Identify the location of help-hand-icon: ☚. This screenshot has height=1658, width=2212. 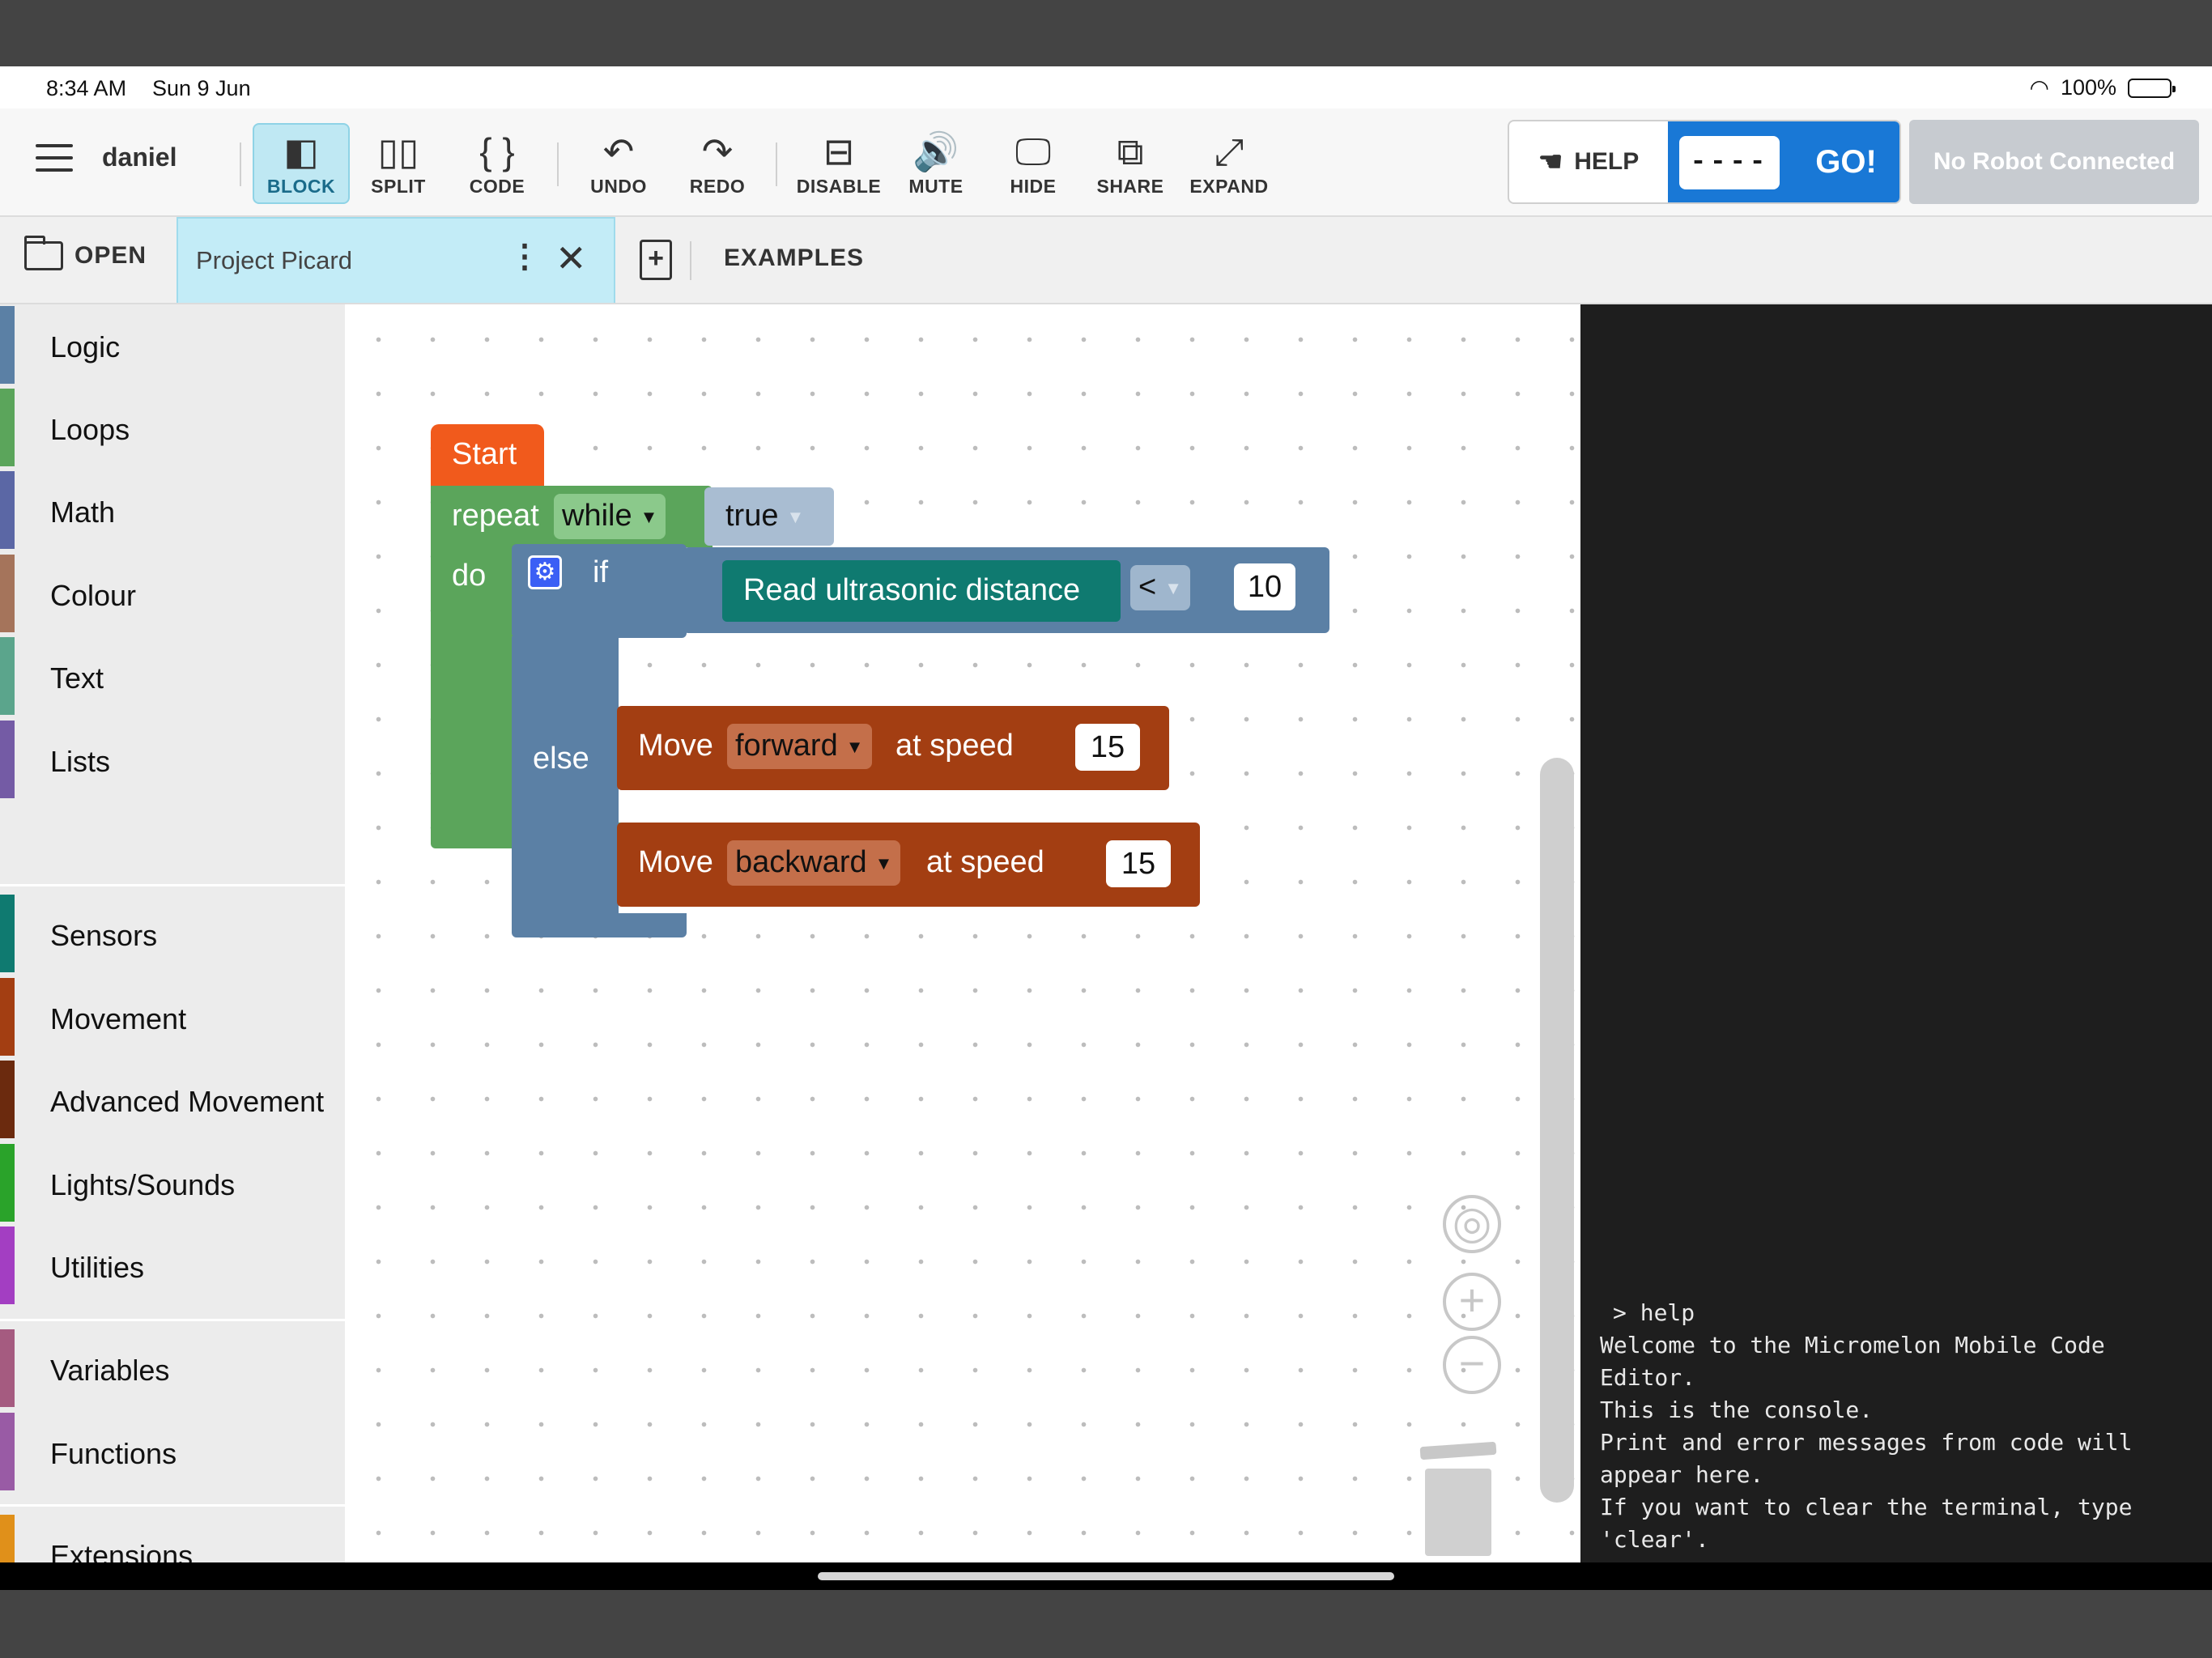
(1550, 162).